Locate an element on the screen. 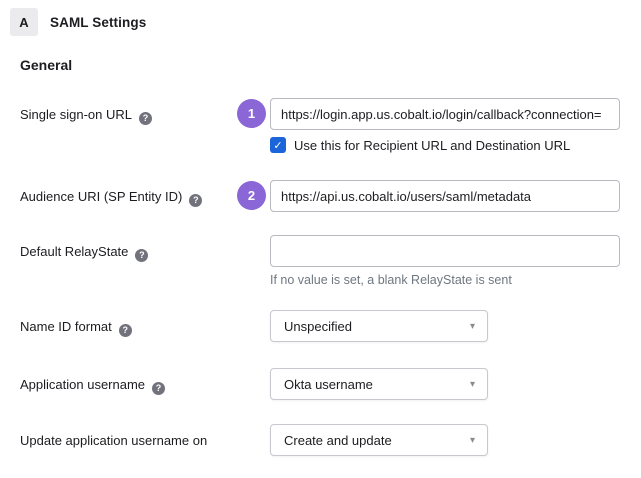 This screenshot has height=478, width=641. application-username-select: Okta username ▾ is located at coordinates (379, 384).